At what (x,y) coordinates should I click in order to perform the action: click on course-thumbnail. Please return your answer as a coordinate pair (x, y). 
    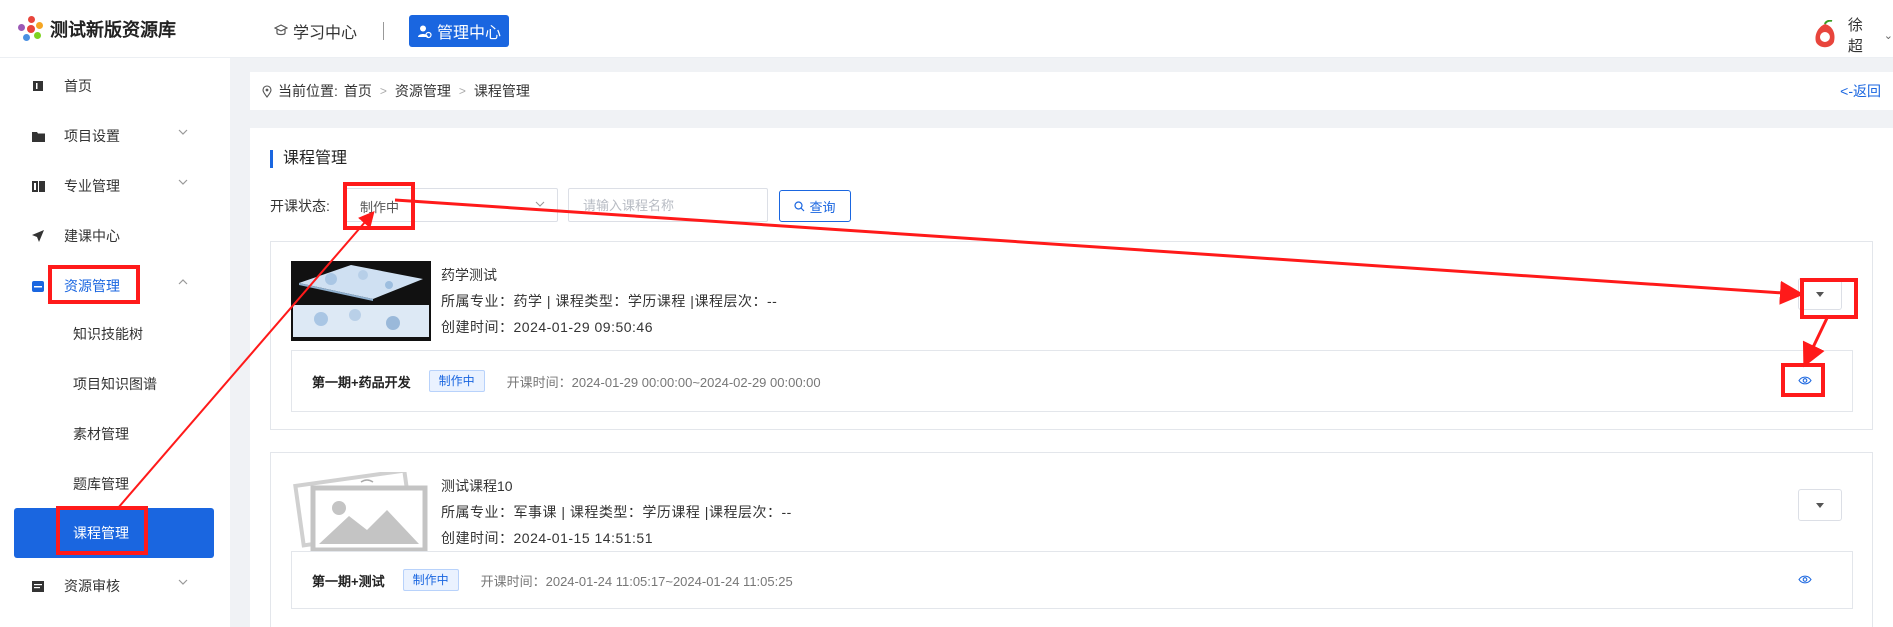
    Looking at the image, I should click on (361, 301).